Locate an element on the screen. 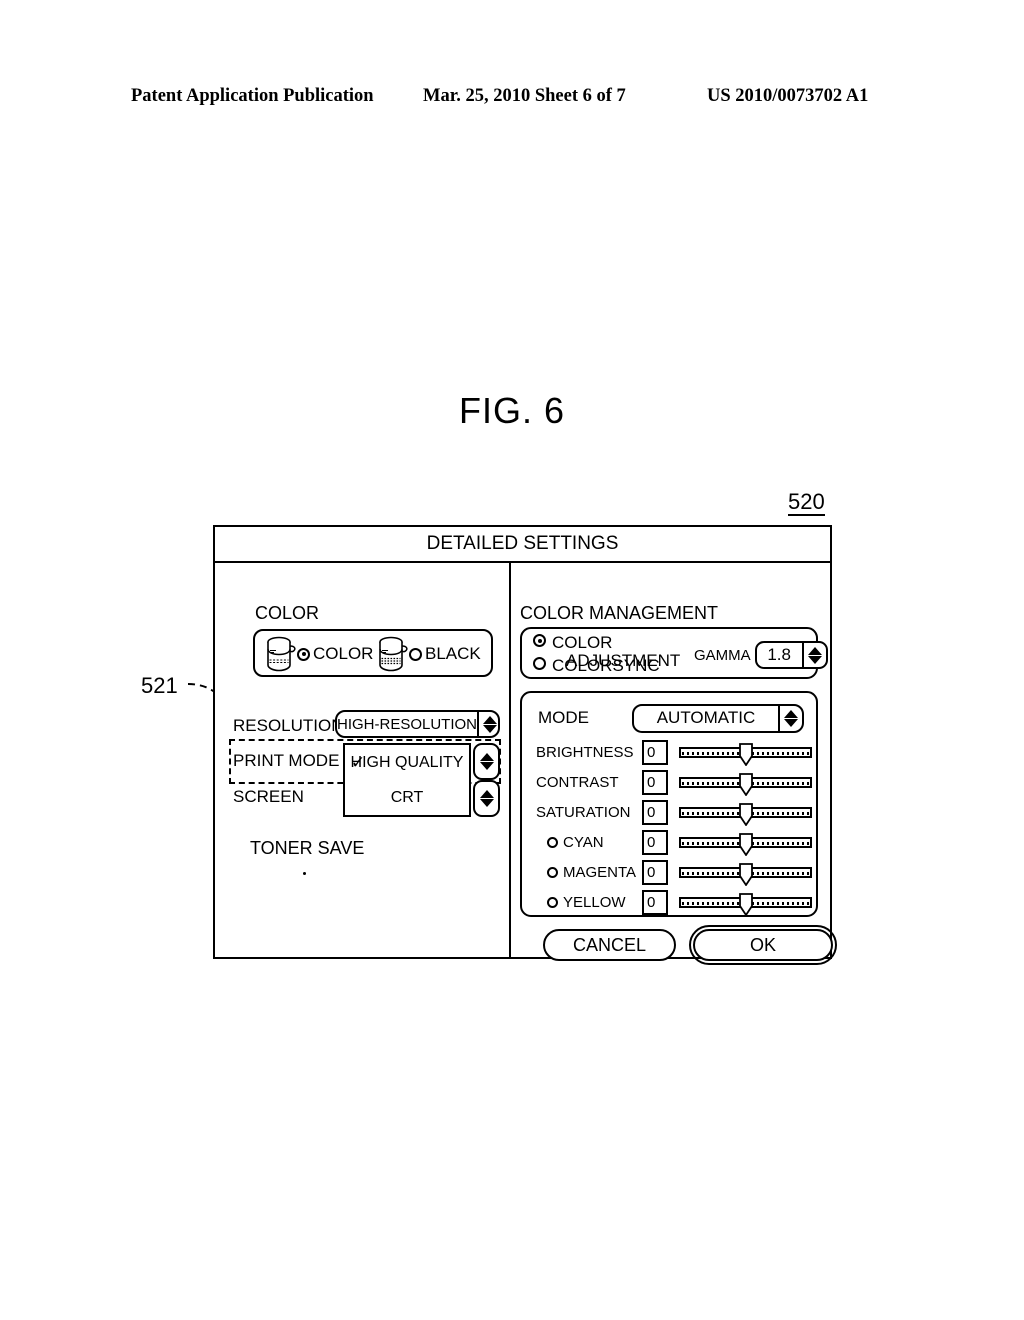 The image size is (1024, 1320). colorsync-radio is located at coordinates (539, 663).